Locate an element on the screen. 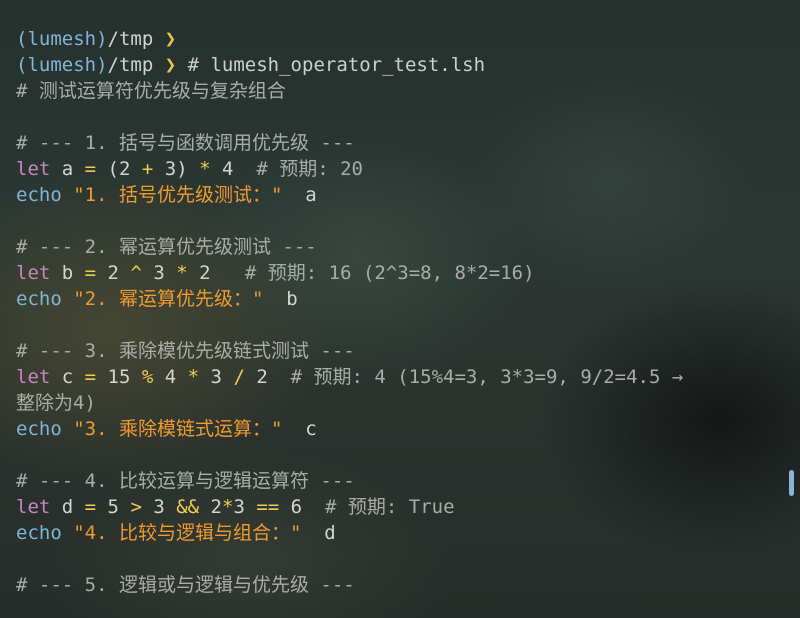  terminal-token: 3) is located at coordinates (176, 169).